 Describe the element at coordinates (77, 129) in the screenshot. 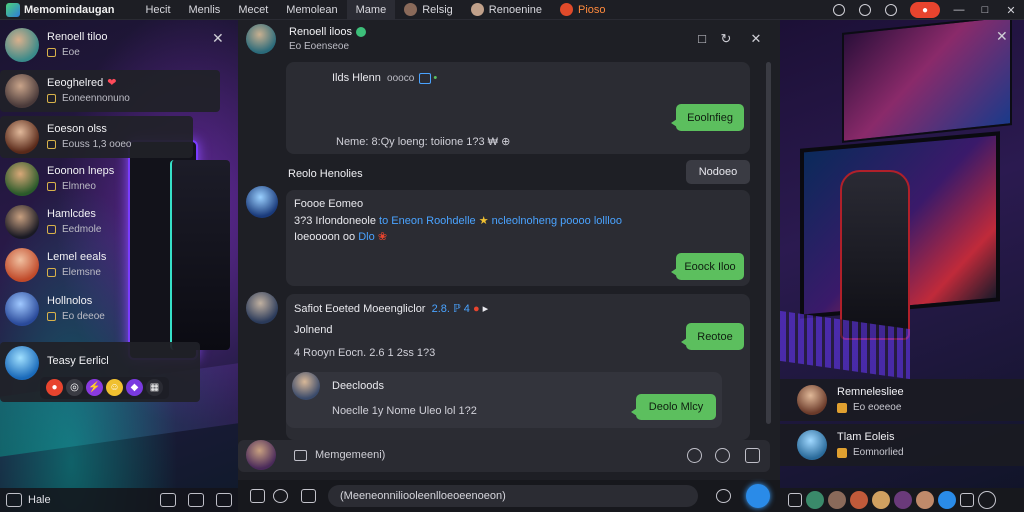

I see `contact-name: Eoeson olss` at that location.